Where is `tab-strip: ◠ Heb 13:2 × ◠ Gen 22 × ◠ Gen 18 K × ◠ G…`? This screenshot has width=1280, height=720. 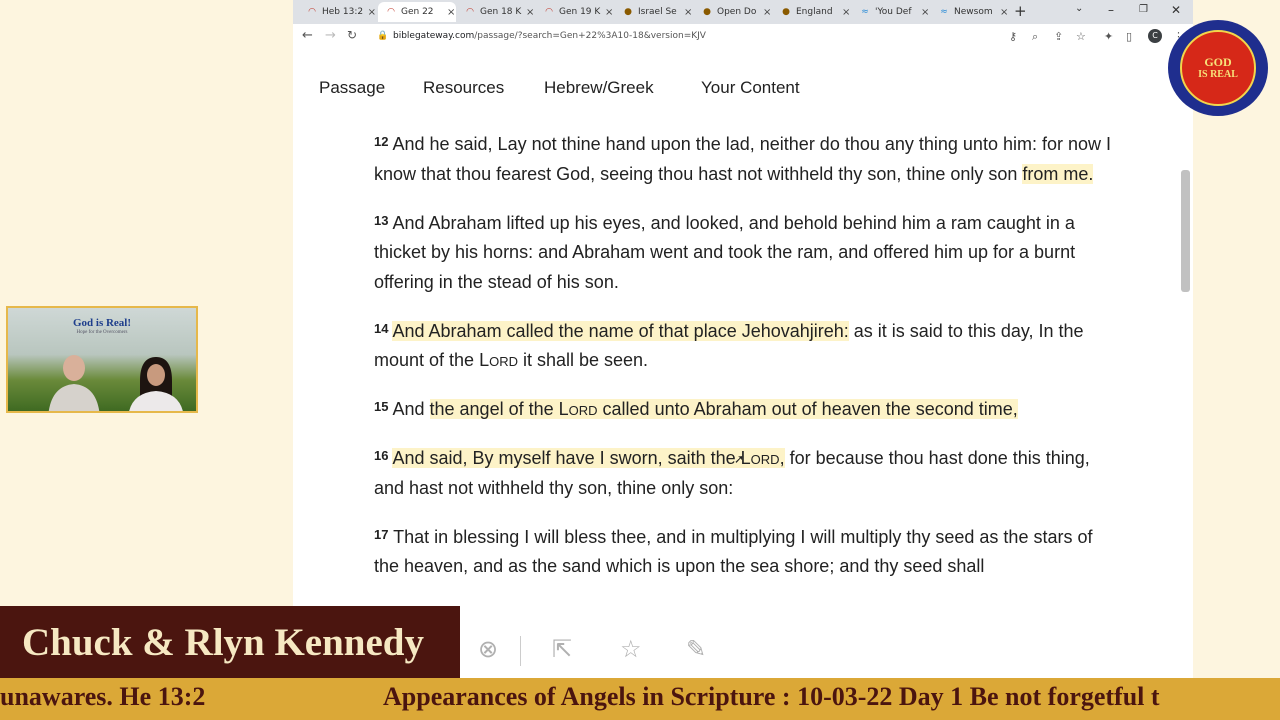
tab-strip: ◠ Heb 13:2 × ◠ Gen 22 × ◠ Gen 18 K × ◠ G… is located at coordinates (743, 12).